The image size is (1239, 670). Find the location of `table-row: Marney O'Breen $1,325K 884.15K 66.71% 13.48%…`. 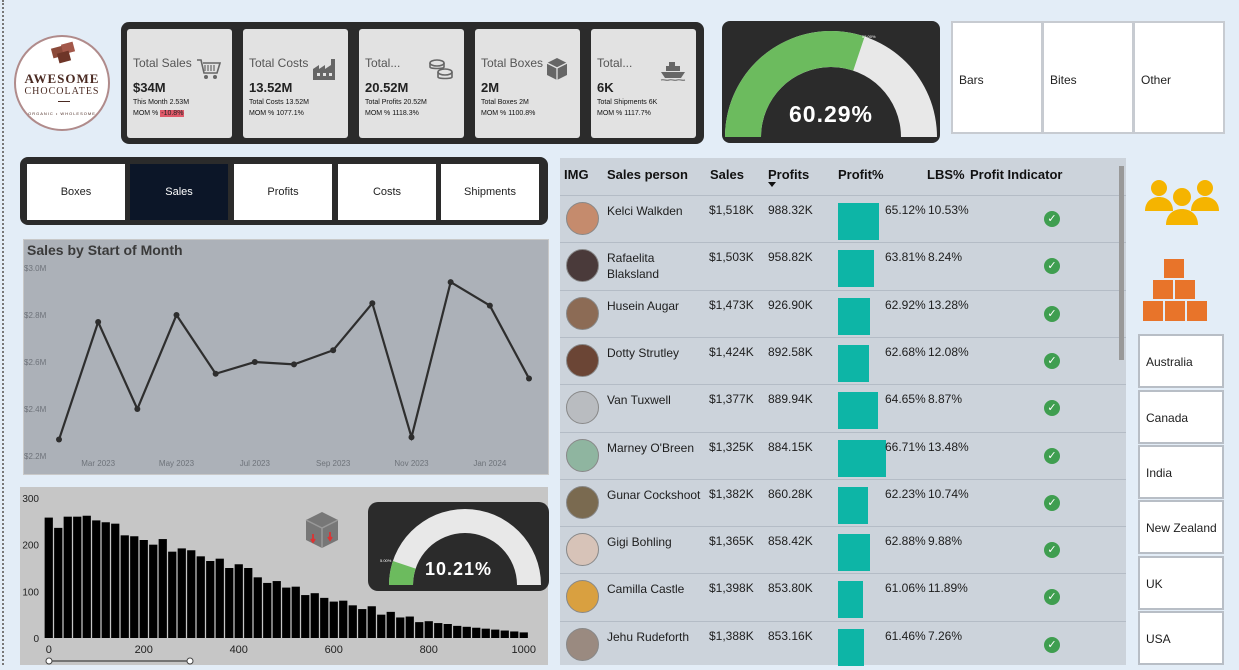

table-row: Marney O'Breen $1,325K 884.15K 66.71% 13.48%… is located at coordinates (843, 455).